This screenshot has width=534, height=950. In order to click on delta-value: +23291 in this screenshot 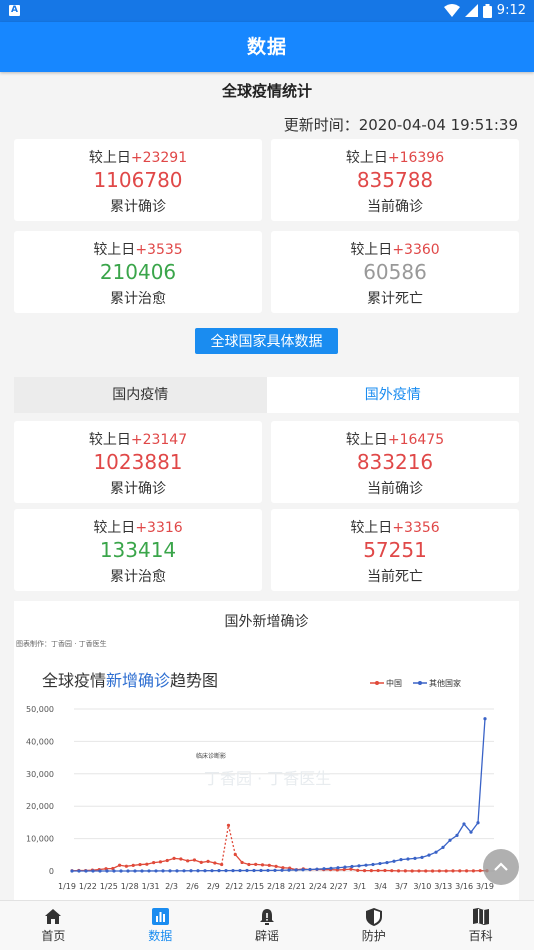, I will do `click(159, 158)`.